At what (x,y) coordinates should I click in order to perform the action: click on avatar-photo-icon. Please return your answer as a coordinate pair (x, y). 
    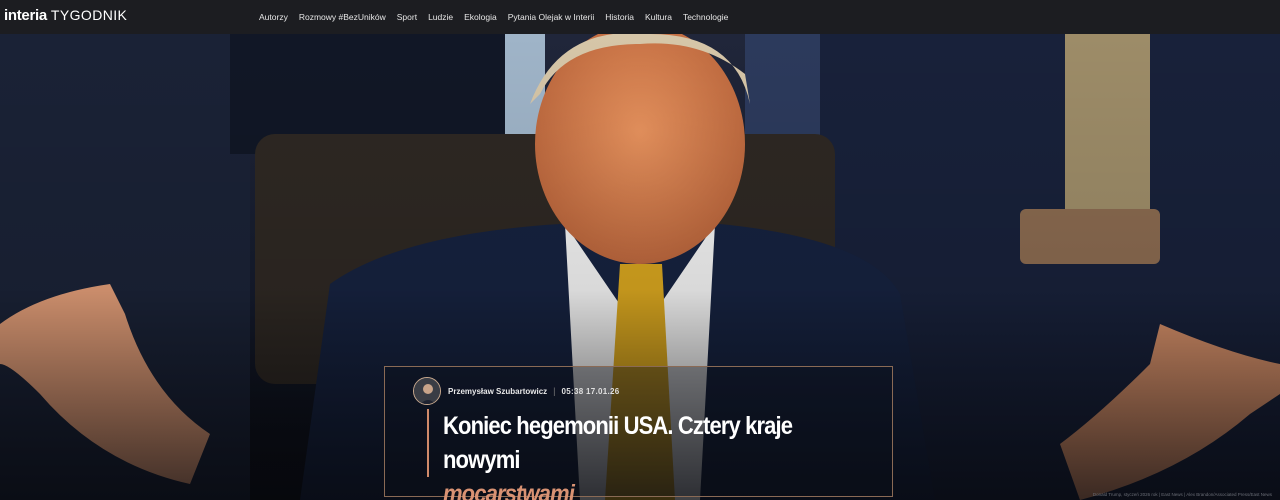
    Looking at the image, I should click on (427, 391).